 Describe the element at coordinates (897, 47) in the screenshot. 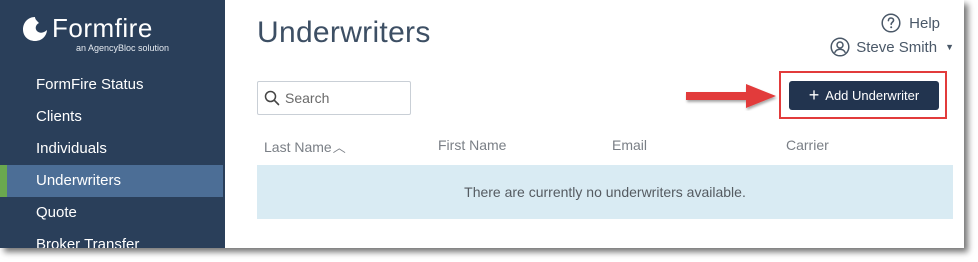

I see `user-name: Steve Smith` at that location.